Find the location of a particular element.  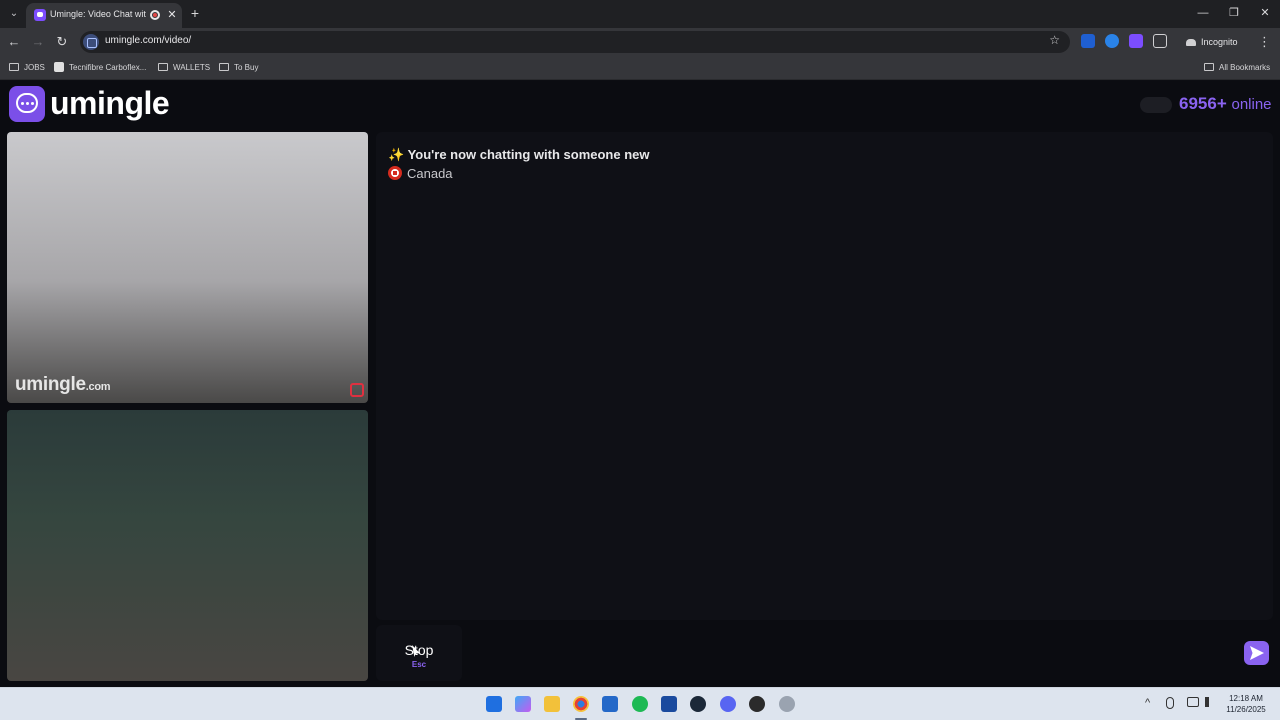

all-bookmarks-label: All Bookmarks is located at coordinates (1245, 67).